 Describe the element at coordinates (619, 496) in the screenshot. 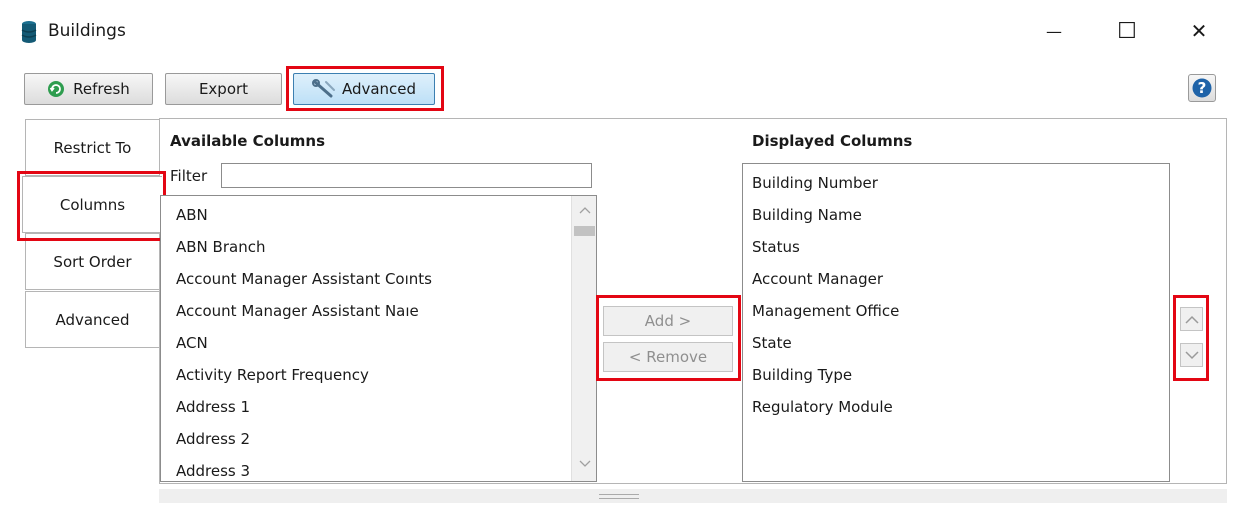

I see `splitter-grip` at that location.